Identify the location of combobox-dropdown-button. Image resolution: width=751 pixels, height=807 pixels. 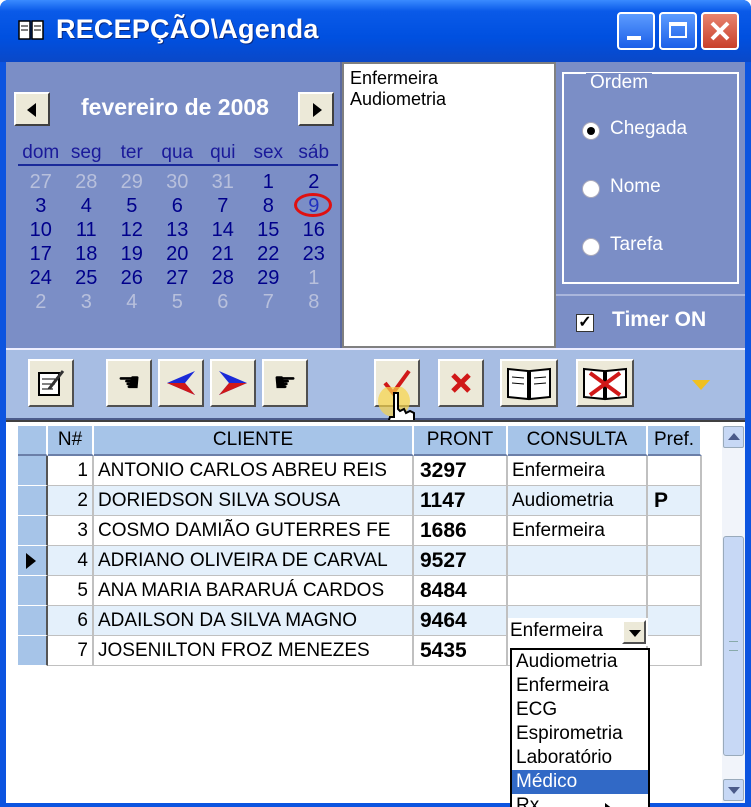
(634, 632).